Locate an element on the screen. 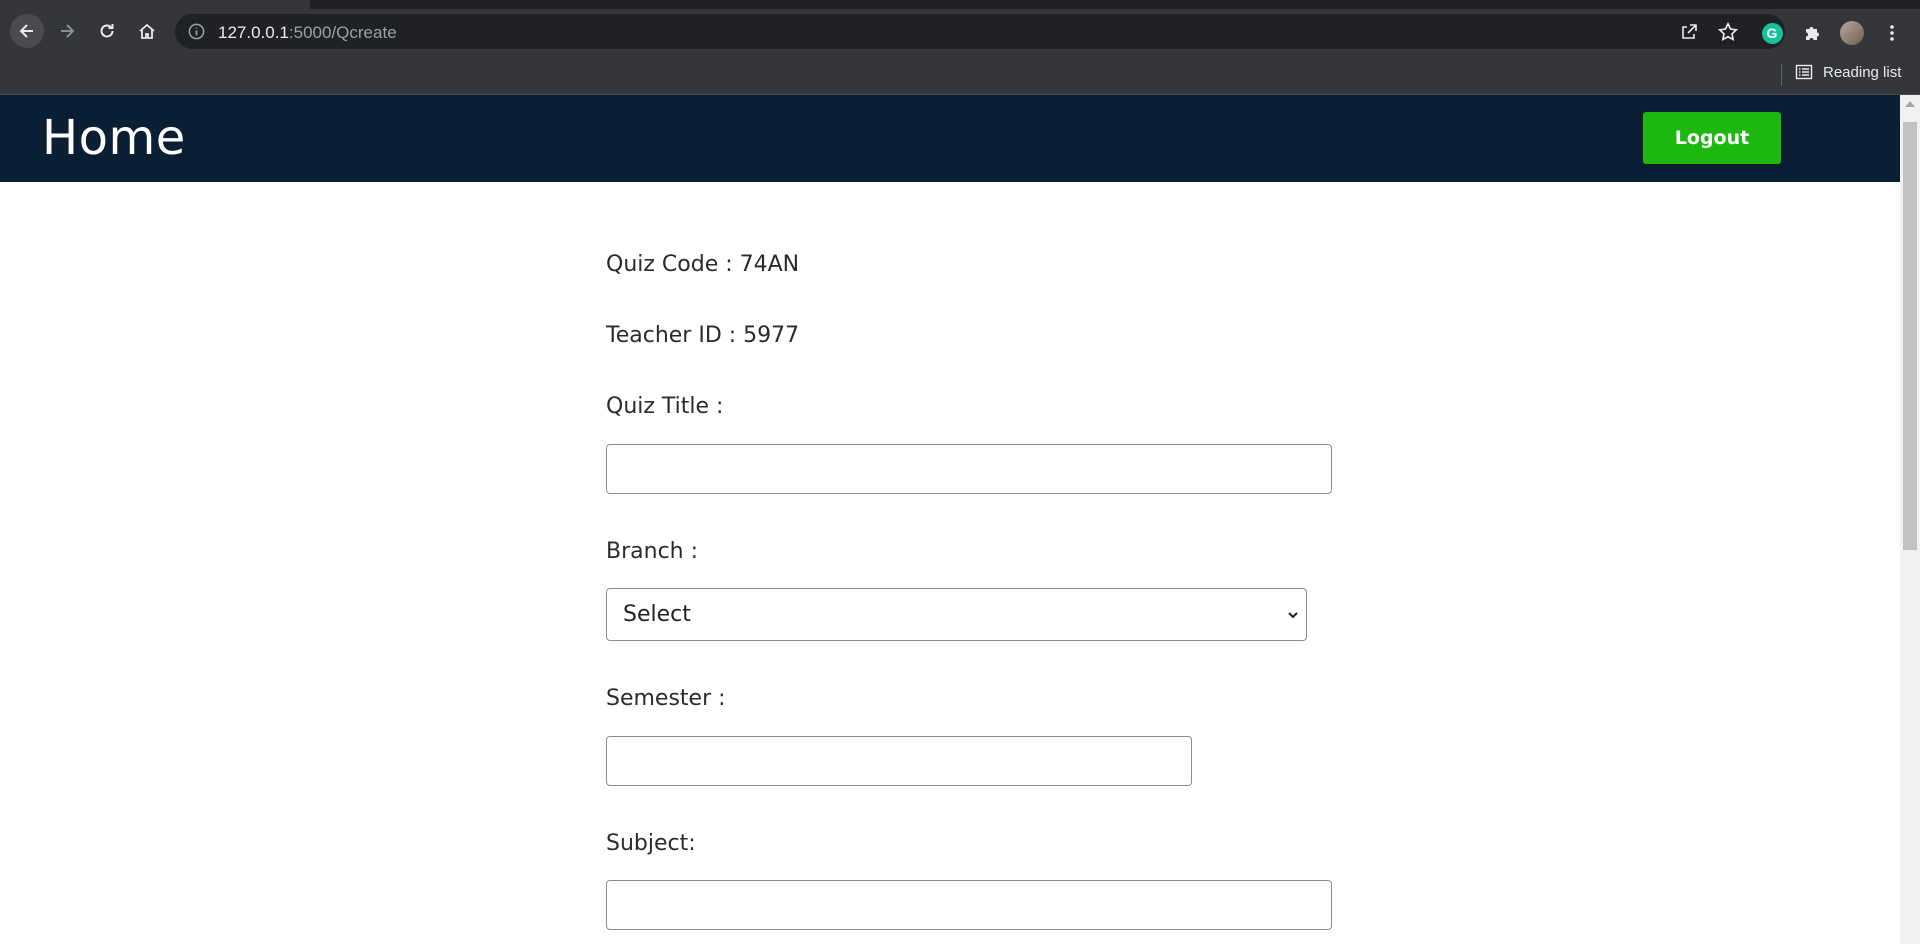 The width and height of the screenshot is (1920, 944). extensions-button is located at coordinates (1812, 33).